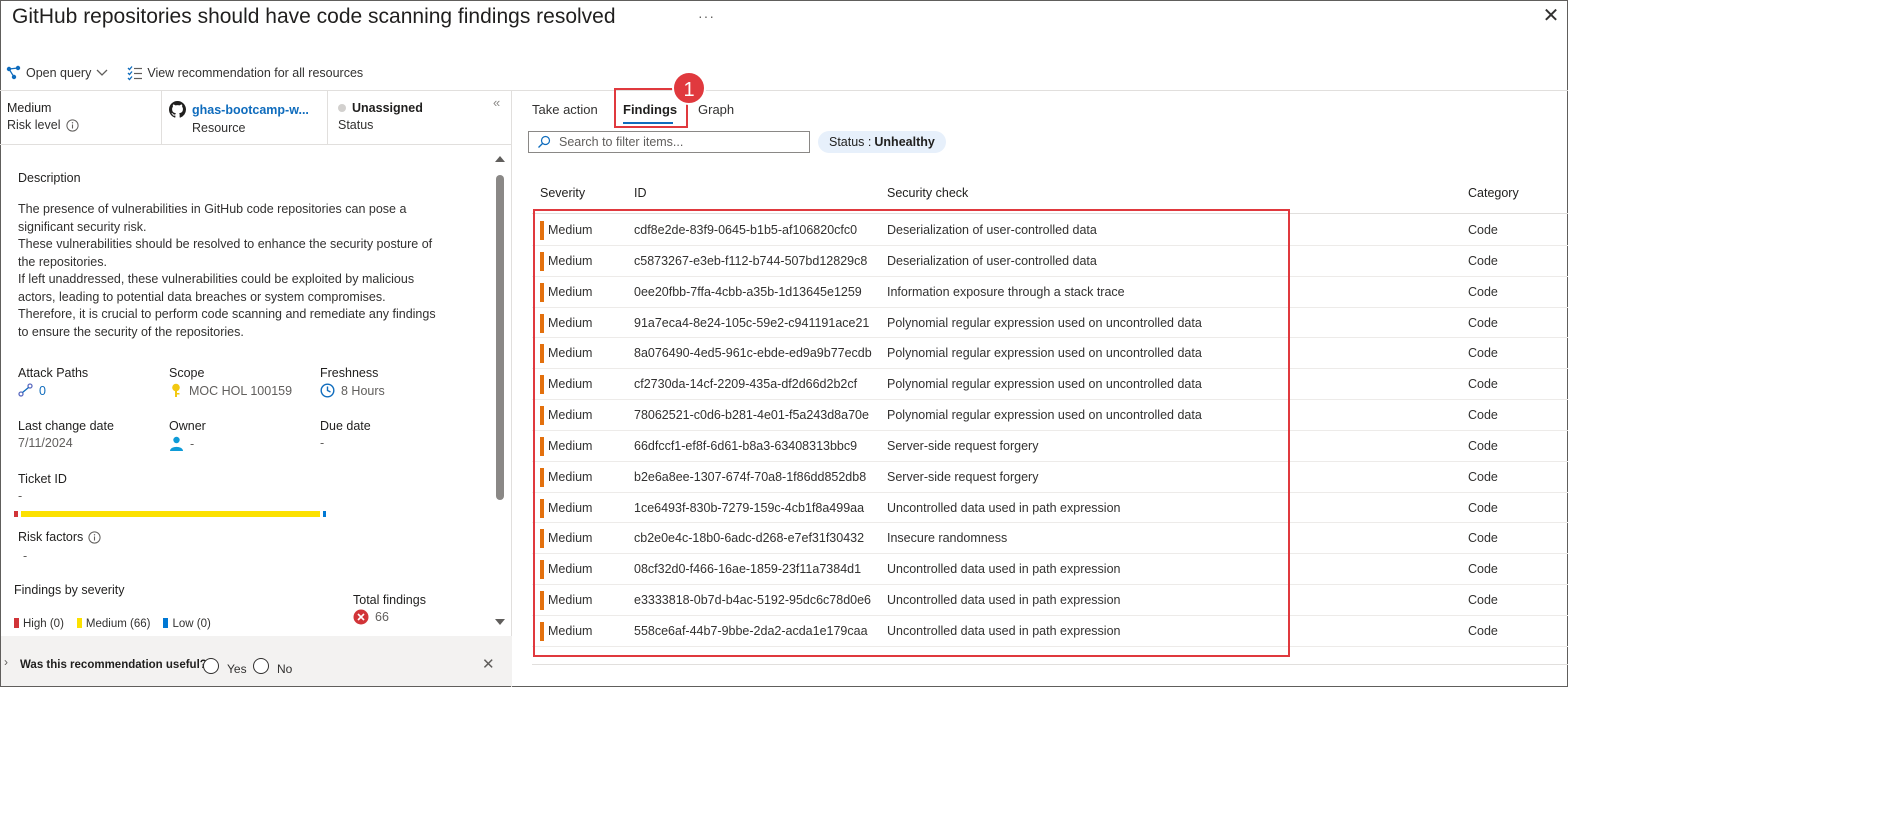  Describe the element at coordinates (187, 426) in the screenshot. I see `owner-label: Owner` at that location.